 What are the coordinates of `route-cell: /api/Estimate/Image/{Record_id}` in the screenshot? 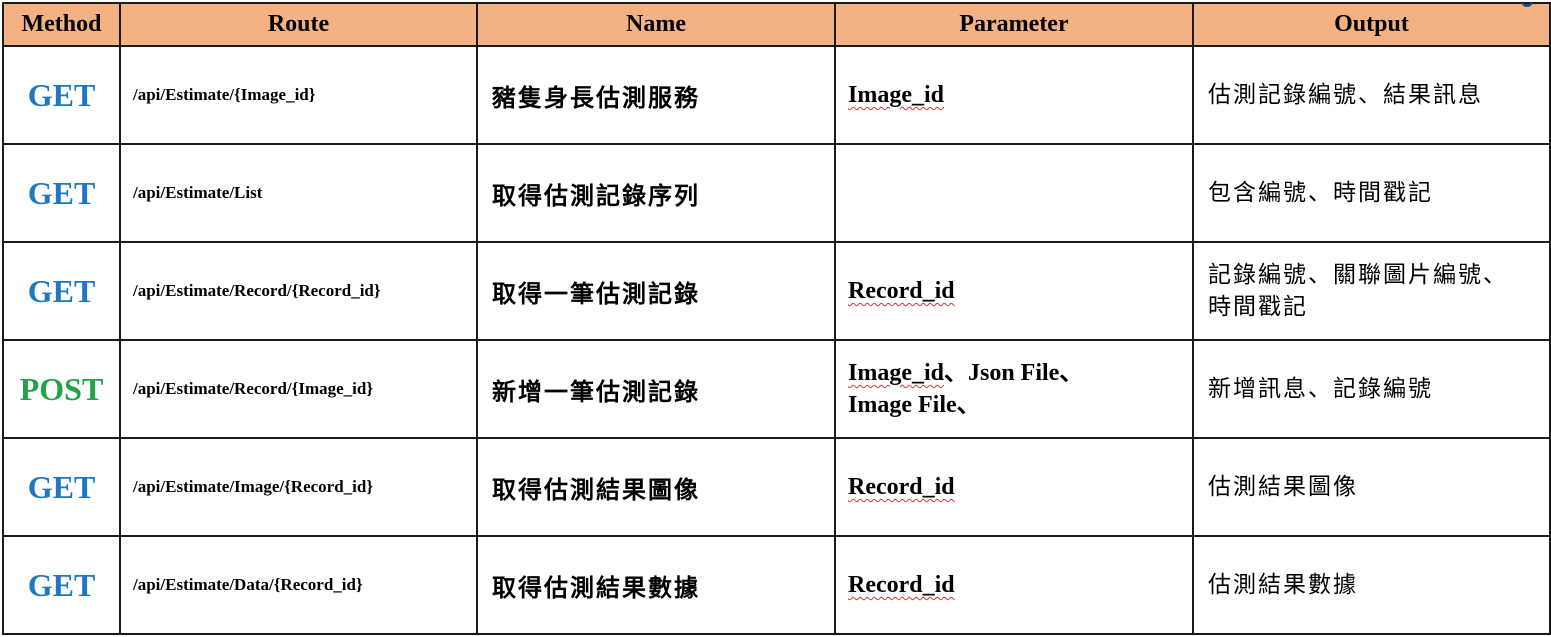 It's located at (298, 487).